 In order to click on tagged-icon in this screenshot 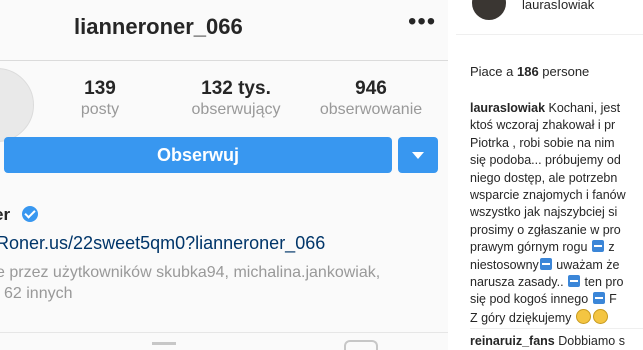, I will do `click(361, 345)`.